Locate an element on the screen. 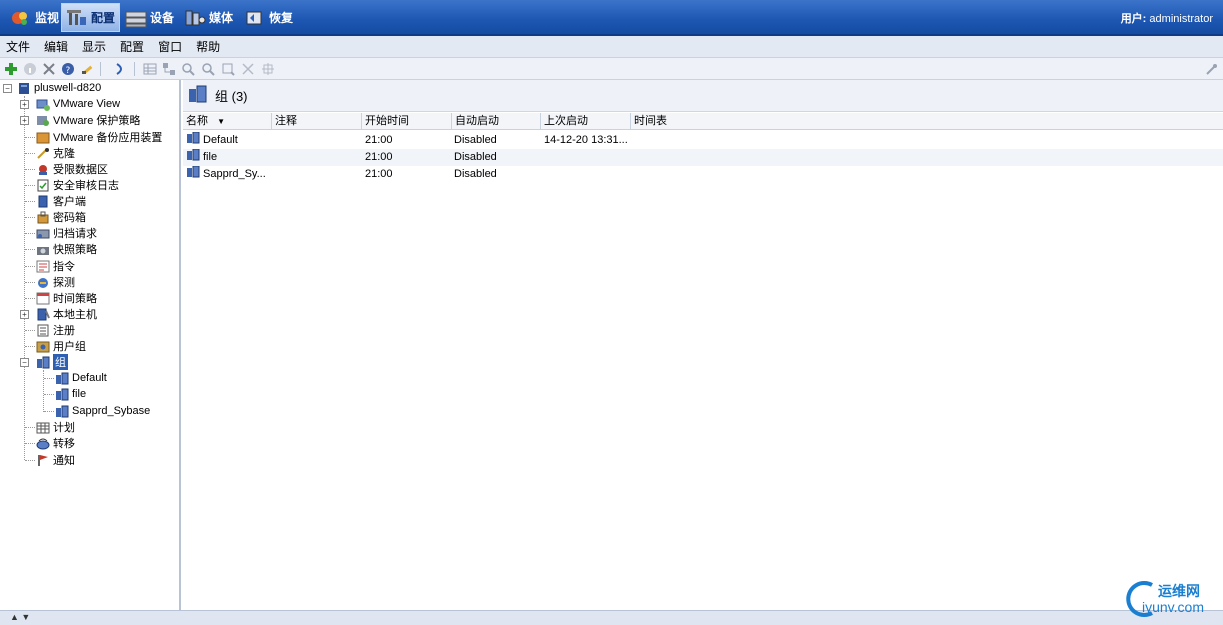  tree-root: pluswell-d820 is located at coordinates (59, 88).